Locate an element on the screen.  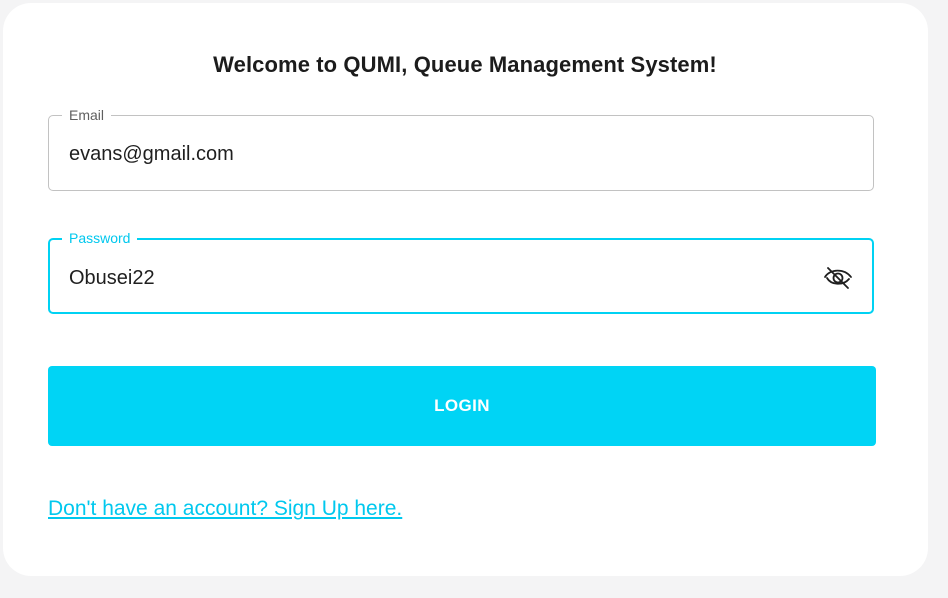
email-label: Email is located at coordinates (87, 115).